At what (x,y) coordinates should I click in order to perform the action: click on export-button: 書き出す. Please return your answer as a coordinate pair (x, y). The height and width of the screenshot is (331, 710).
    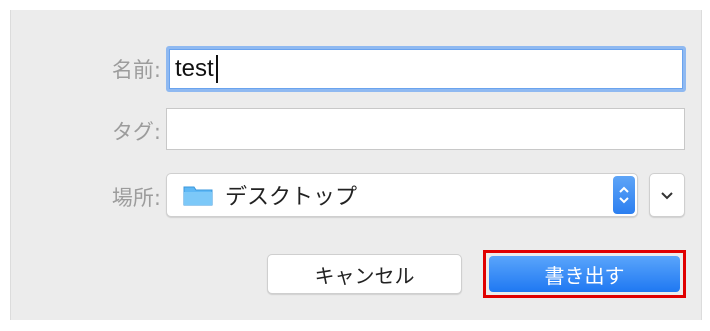
    Looking at the image, I should click on (584, 274).